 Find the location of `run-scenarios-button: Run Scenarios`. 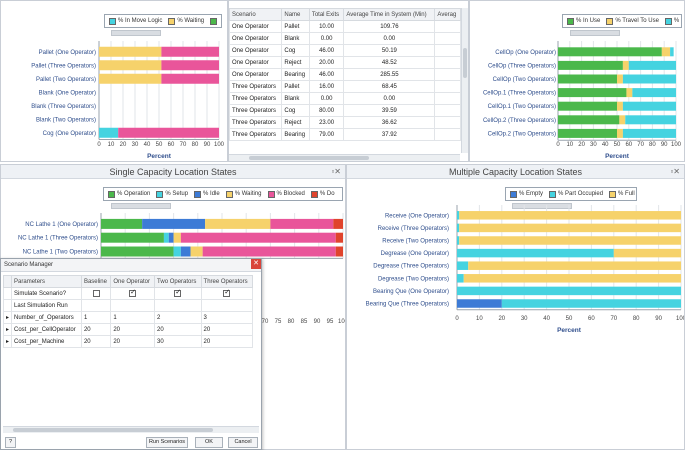

run-scenarios-button: Run Scenarios is located at coordinates (167, 442).